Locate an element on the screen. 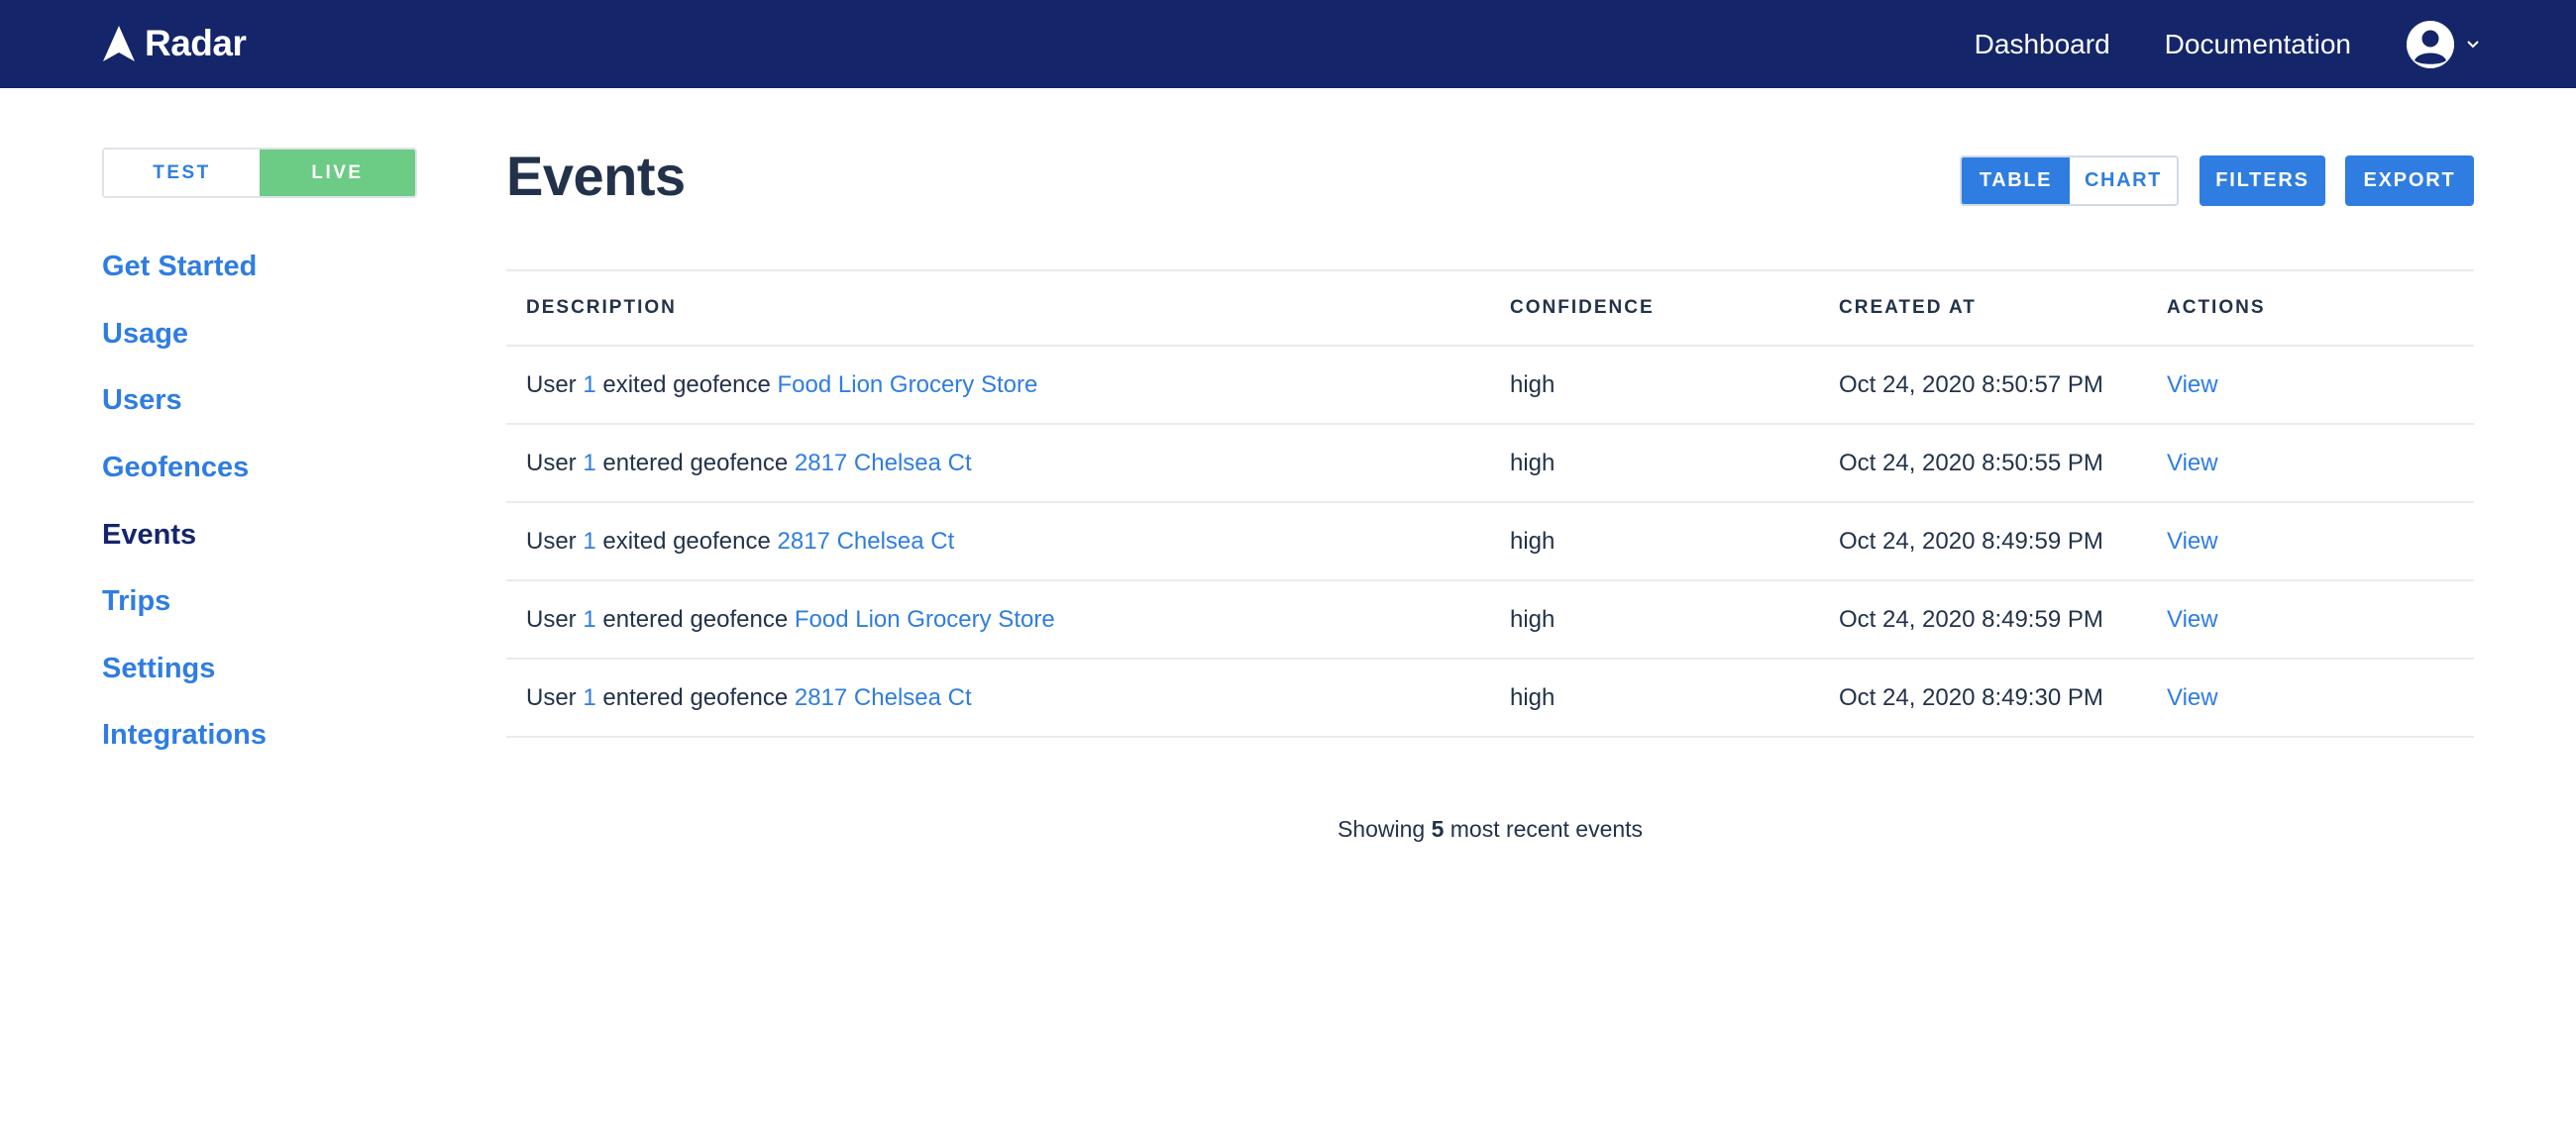  radar-logo: Radar is located at coordinates (175, 44).